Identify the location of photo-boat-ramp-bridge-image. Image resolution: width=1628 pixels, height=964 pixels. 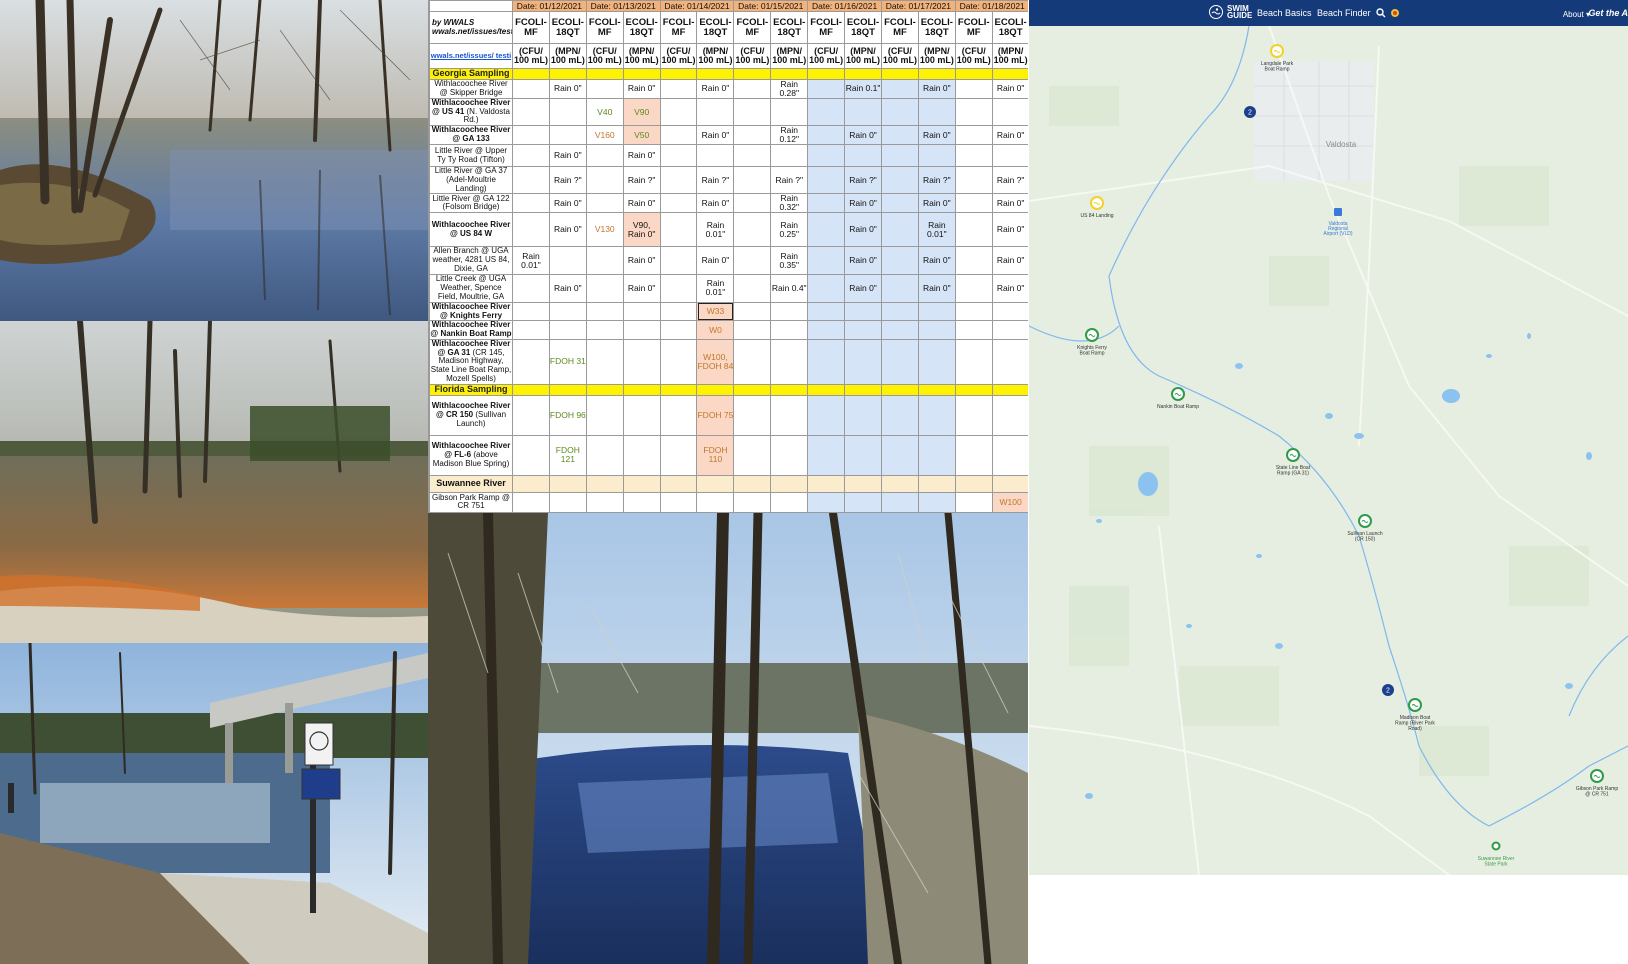
(214, 803).